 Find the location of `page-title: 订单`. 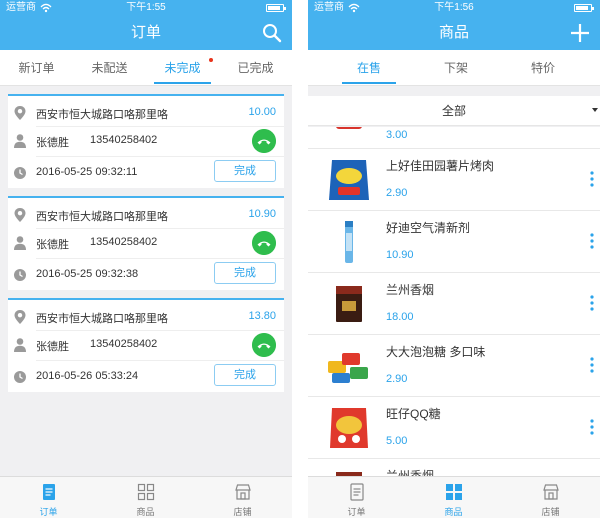

page-title: 订单 is located at coordinates (145, 32).